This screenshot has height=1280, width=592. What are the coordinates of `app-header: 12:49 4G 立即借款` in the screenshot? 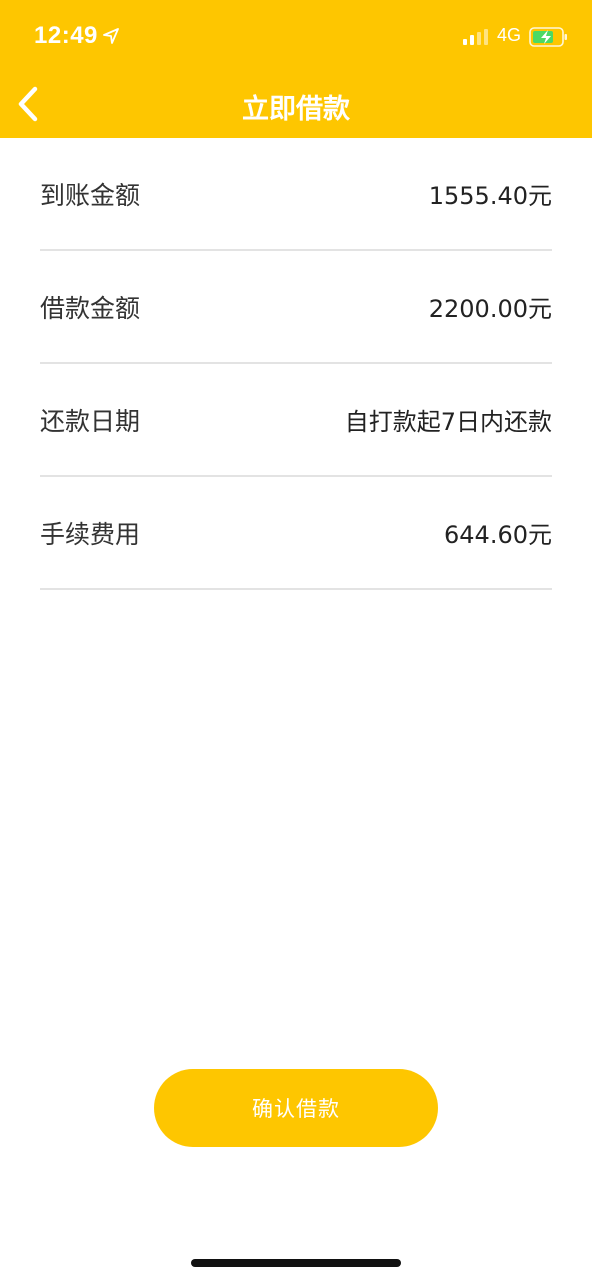 It's located at (296, 69).